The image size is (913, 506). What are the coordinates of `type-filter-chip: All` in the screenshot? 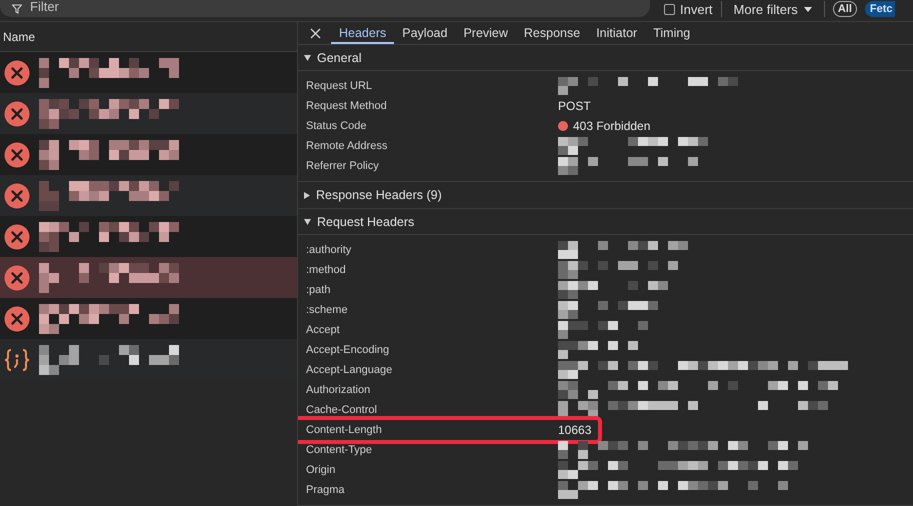 It's located at (844, 9).